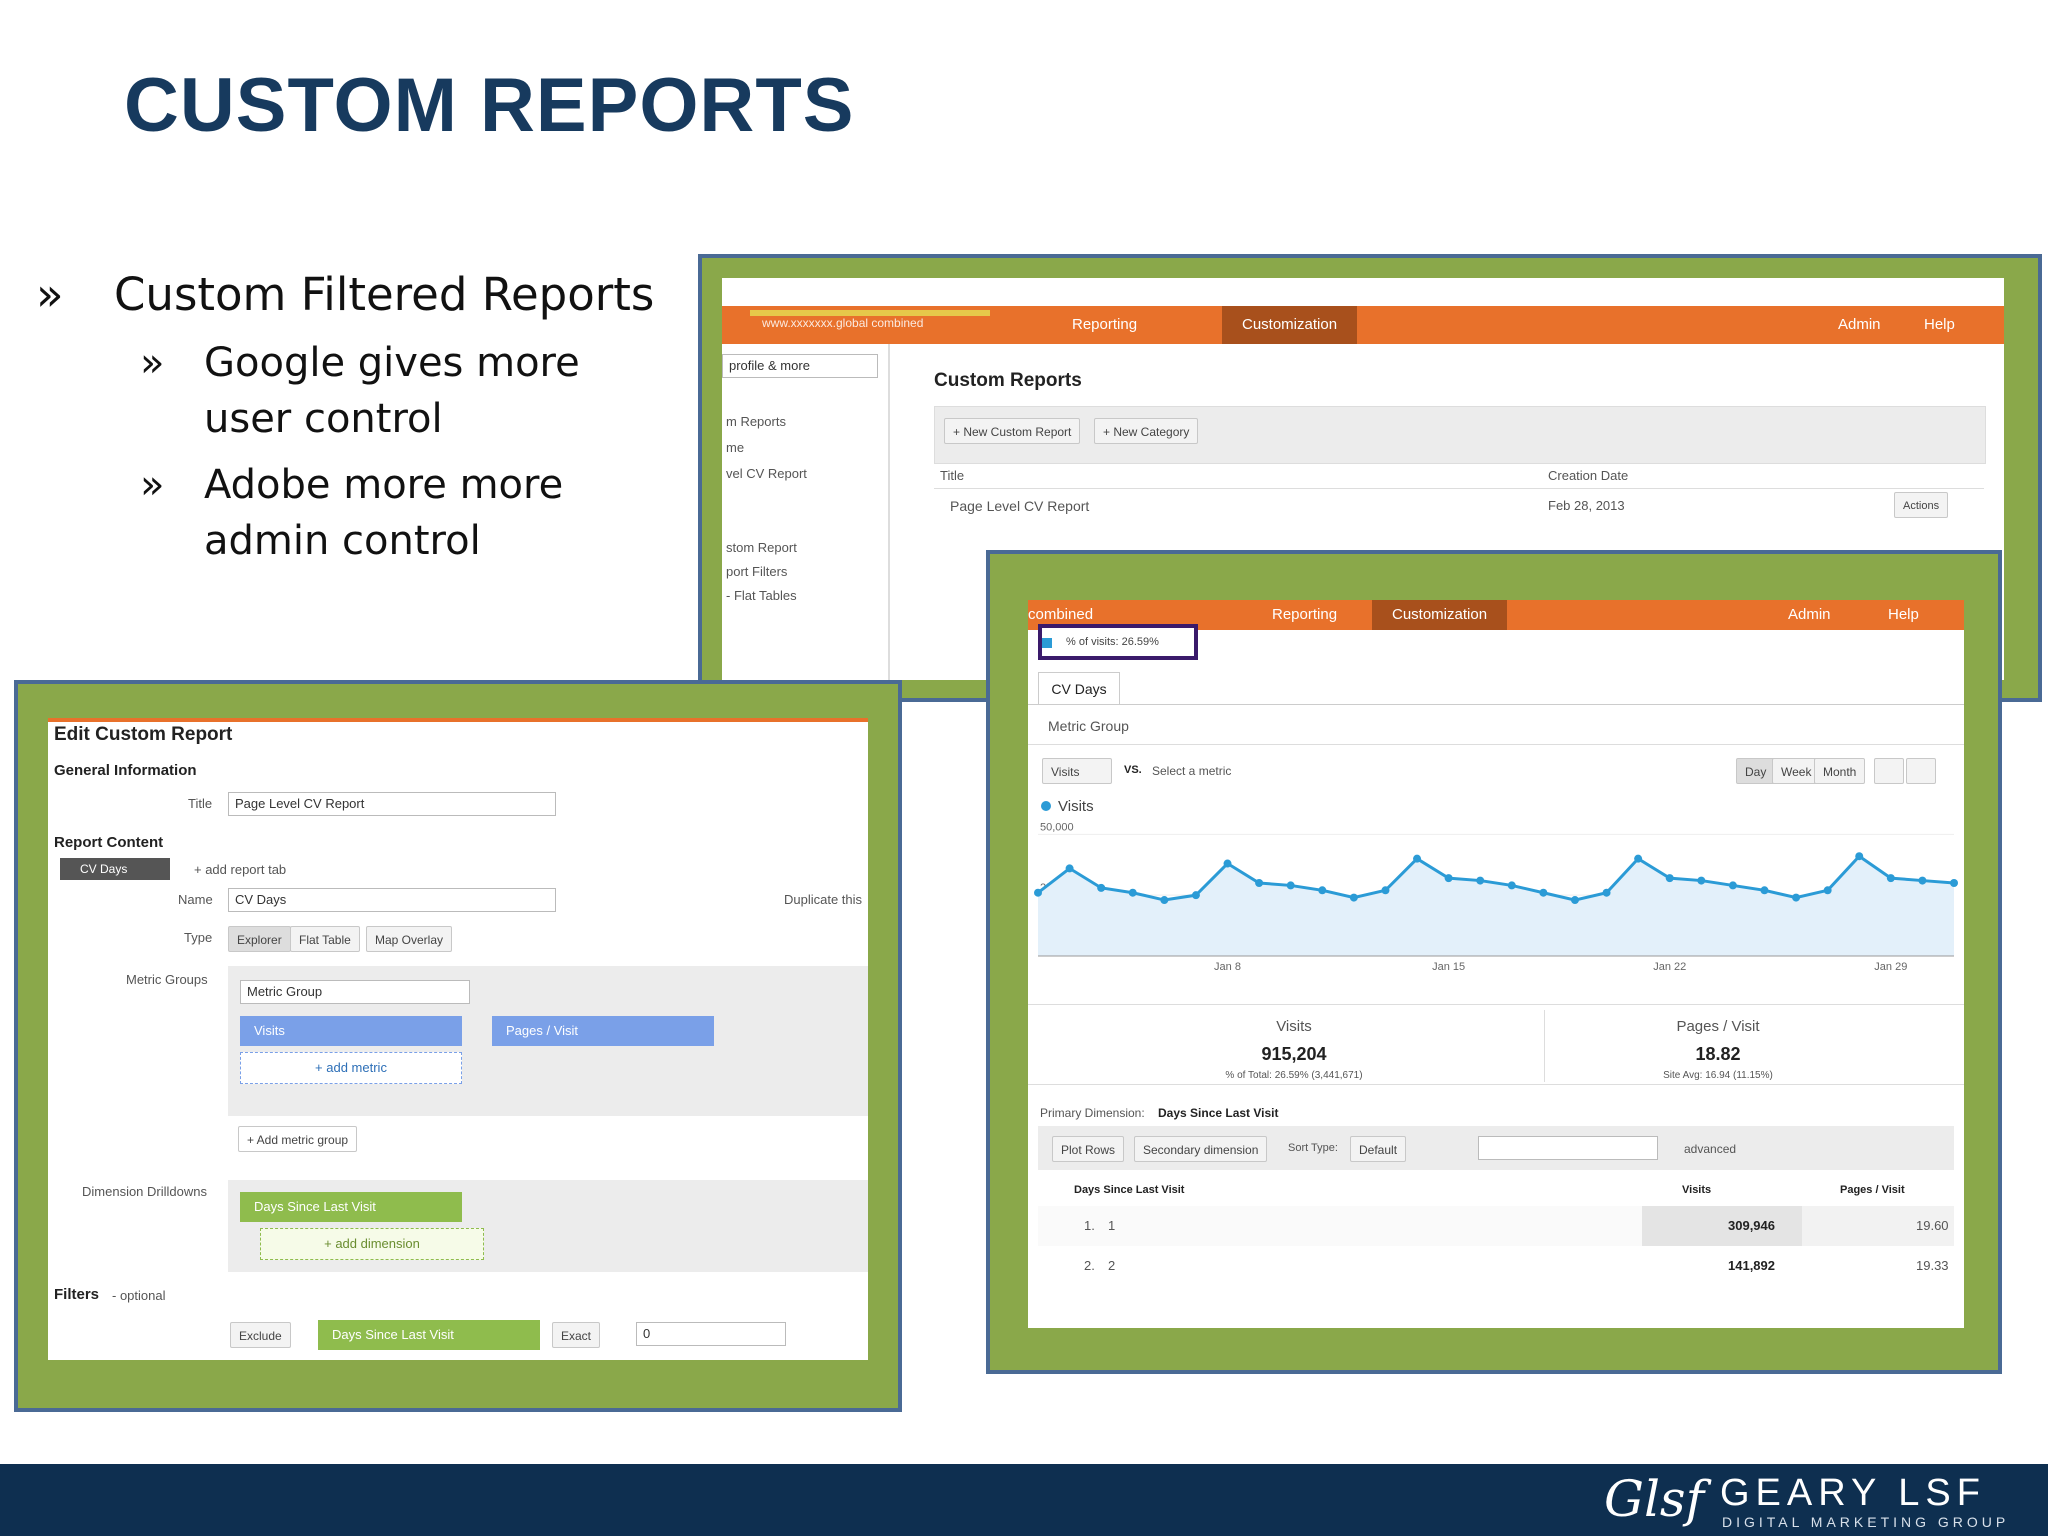  Describe the element at coordinates (1921, 771) in the screenshot. I see `motion-chart-icon` at that location.